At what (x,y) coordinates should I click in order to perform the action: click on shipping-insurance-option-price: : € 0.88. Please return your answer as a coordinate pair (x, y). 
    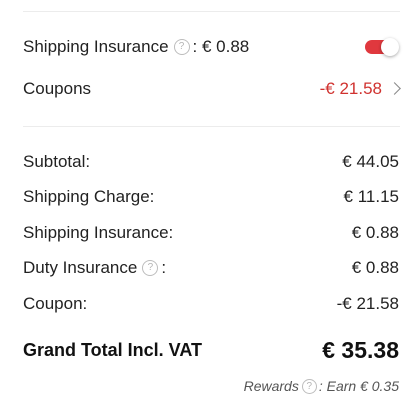
    Looking at the image, I should click on (221, 46).